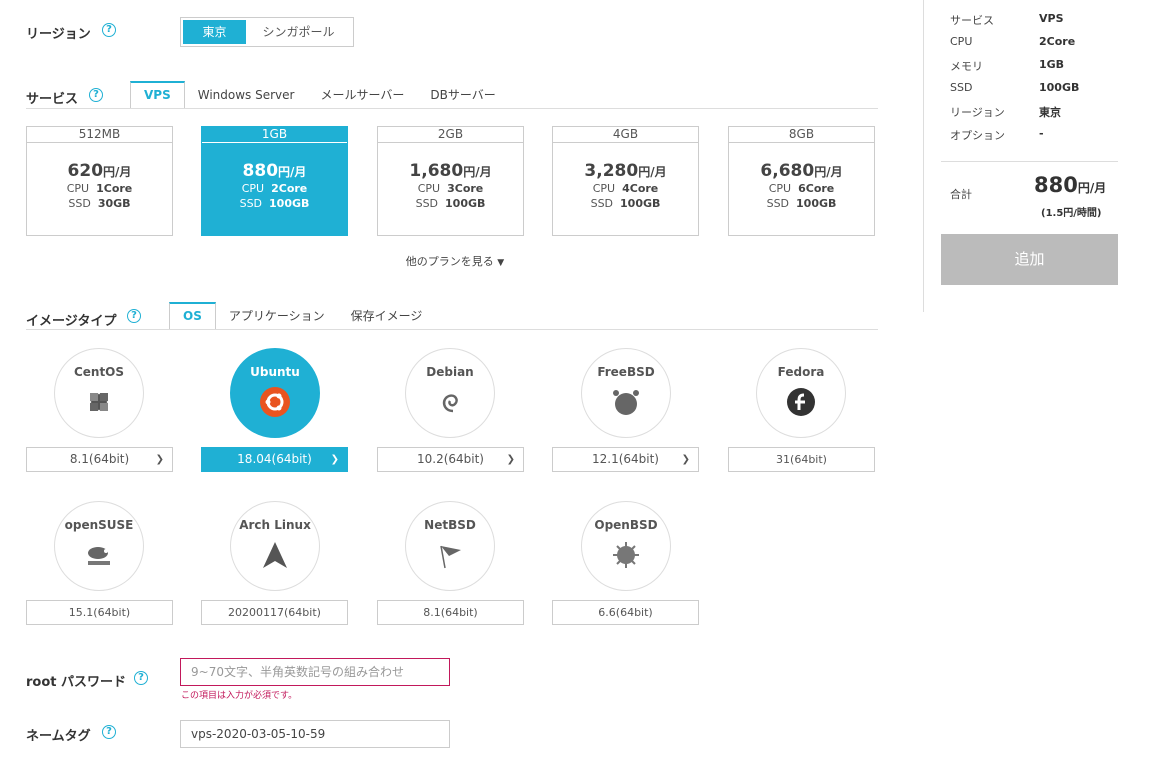 This screenshot has width=1151, height=769. I want to click on os-option-fedora: Fedora, so click(801, 393).